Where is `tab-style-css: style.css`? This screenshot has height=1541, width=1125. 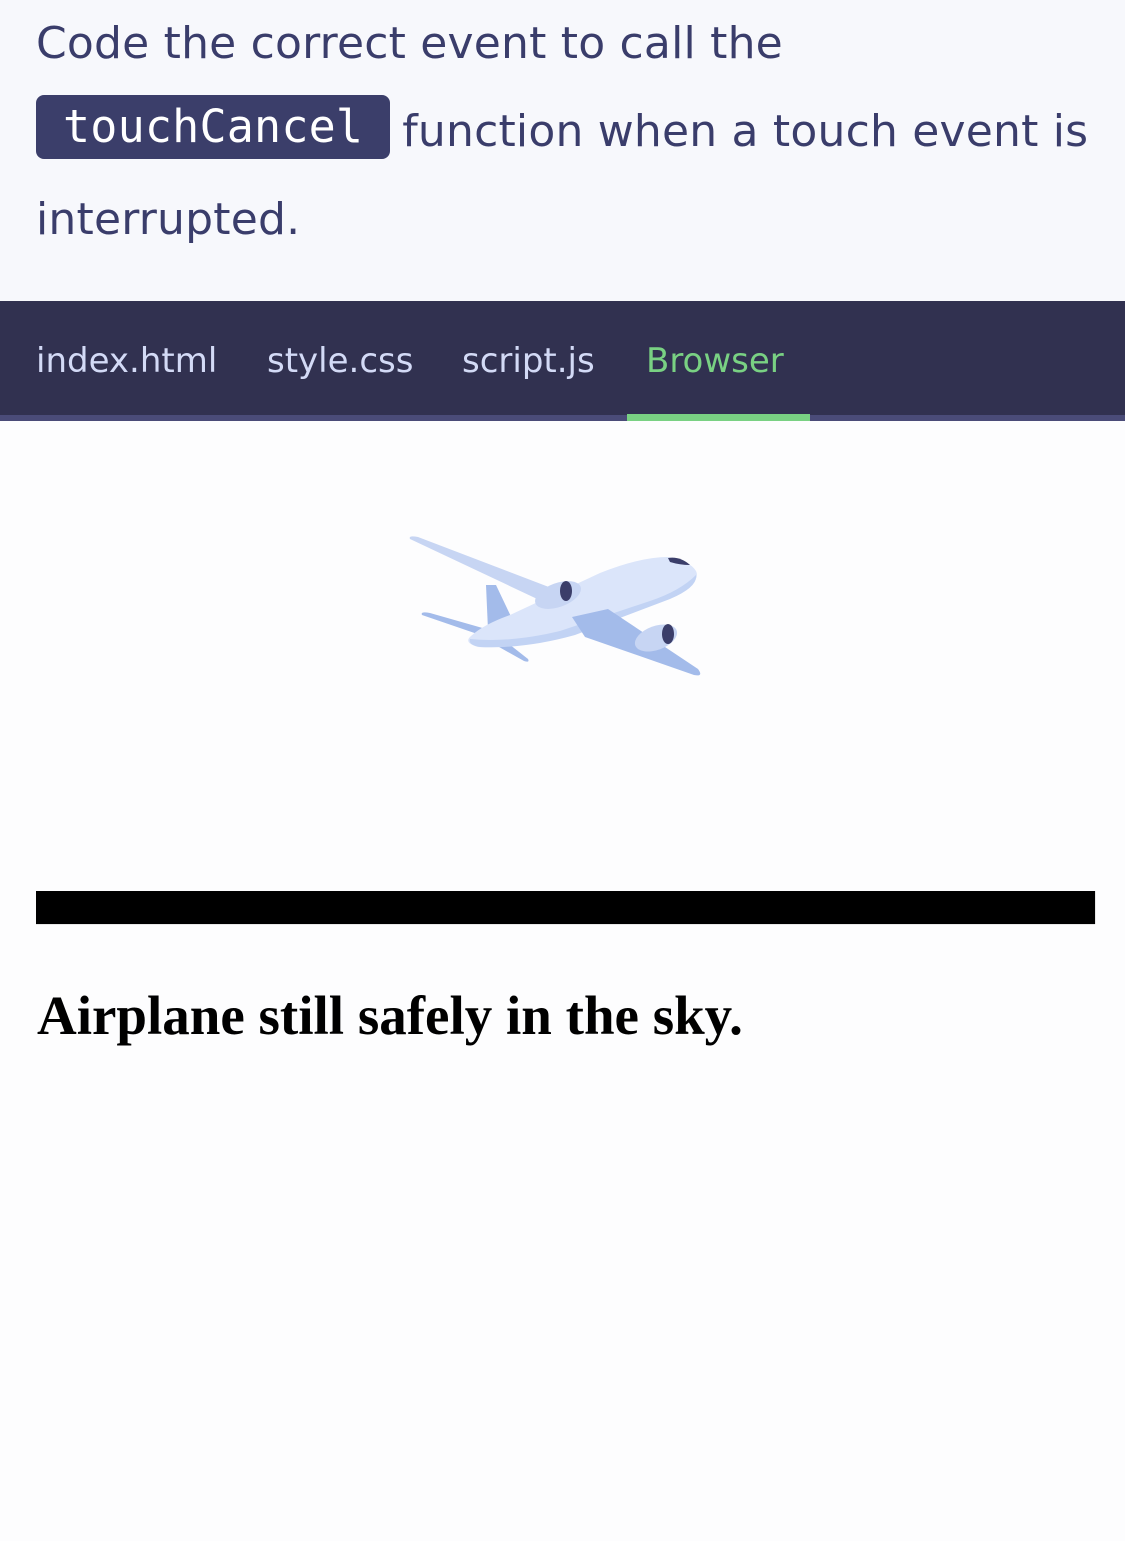
tab-style-css: style.css is located at coordinates (340, 358).